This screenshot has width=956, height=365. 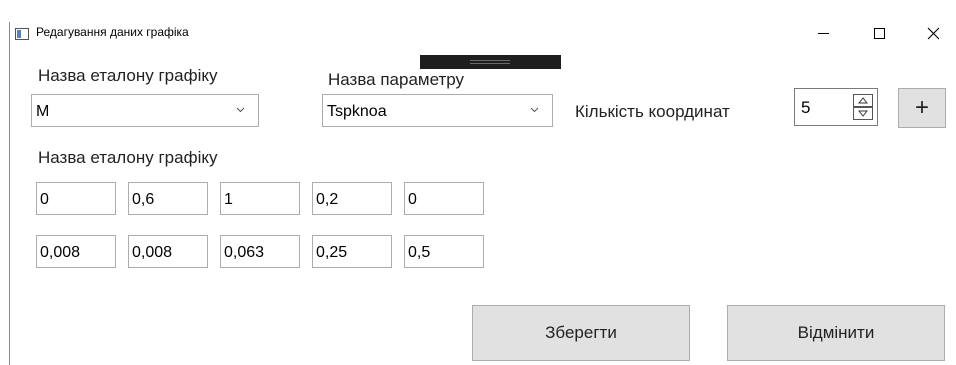 What do you see at coordinates (490, 62) in the screenshot?
I see `drag-handle` at bounding box center [490, 62].